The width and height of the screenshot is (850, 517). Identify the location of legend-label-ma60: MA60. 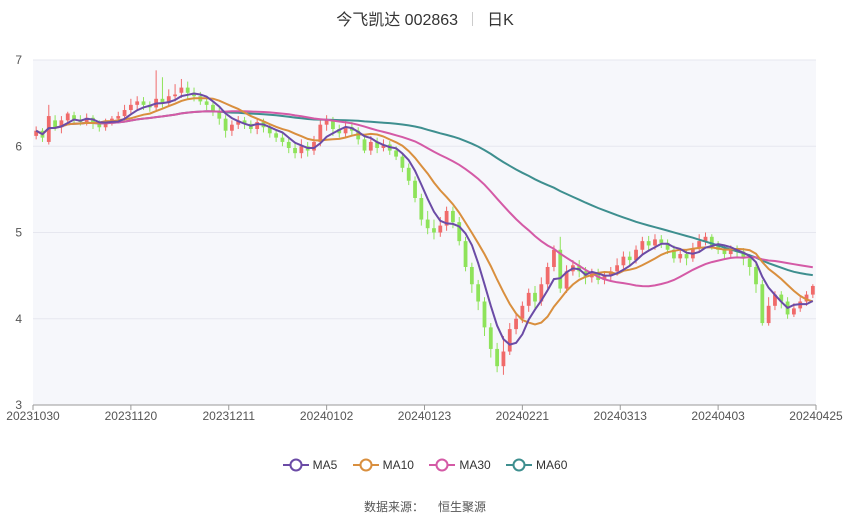
(552, 465).